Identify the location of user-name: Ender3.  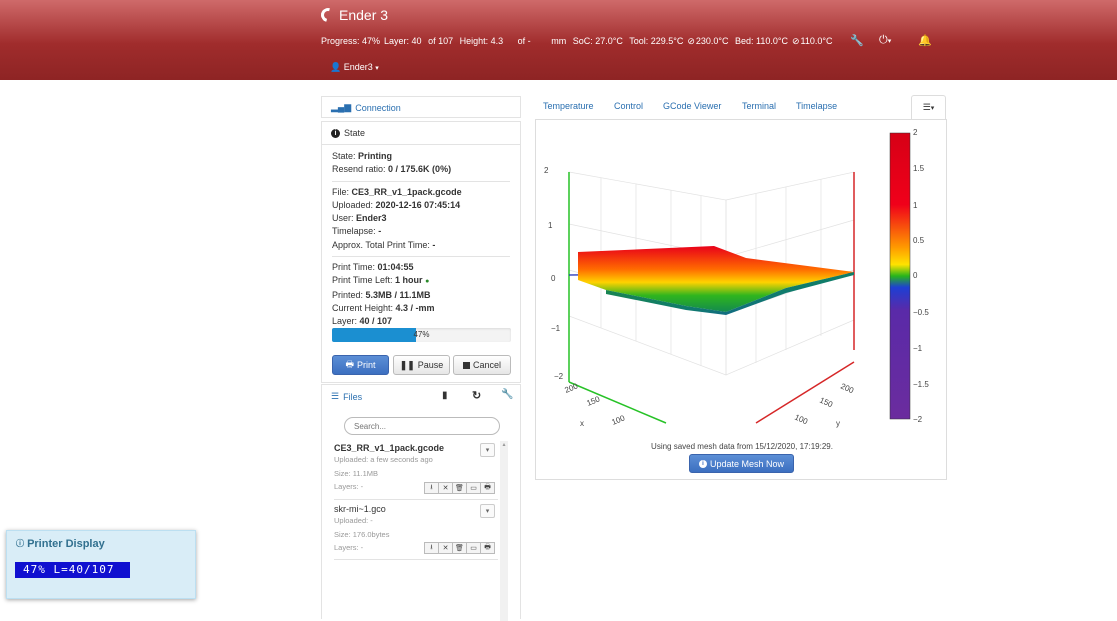
(358, 67).